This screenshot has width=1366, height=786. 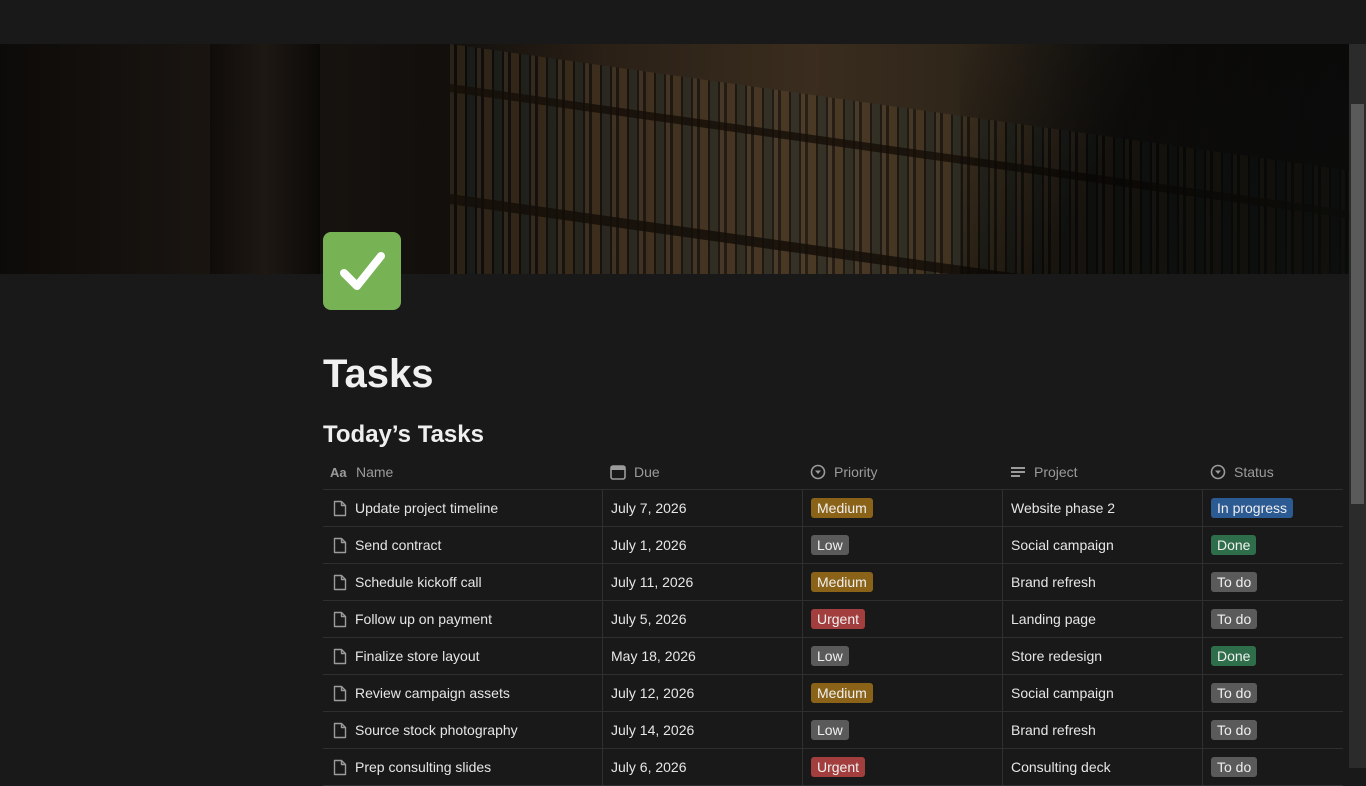 I want to click on task-name: Send contract, so click(x=398, y=545).